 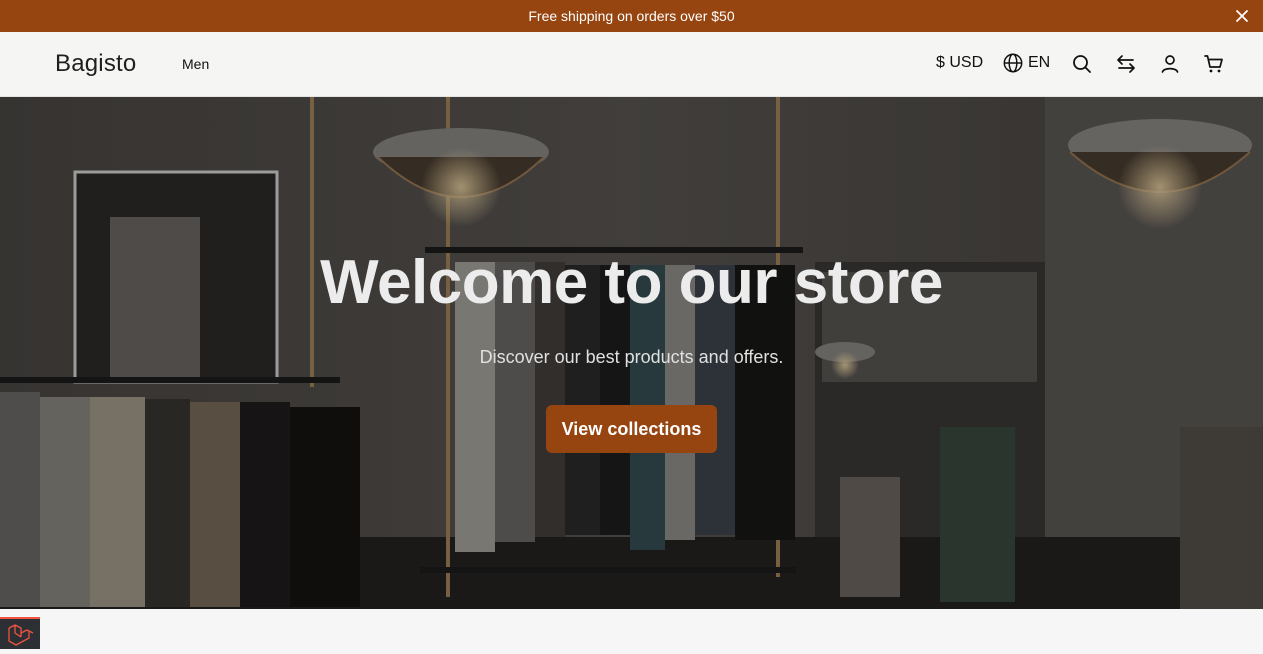 I want to click on user-icon, so click(x=1170, y=64).